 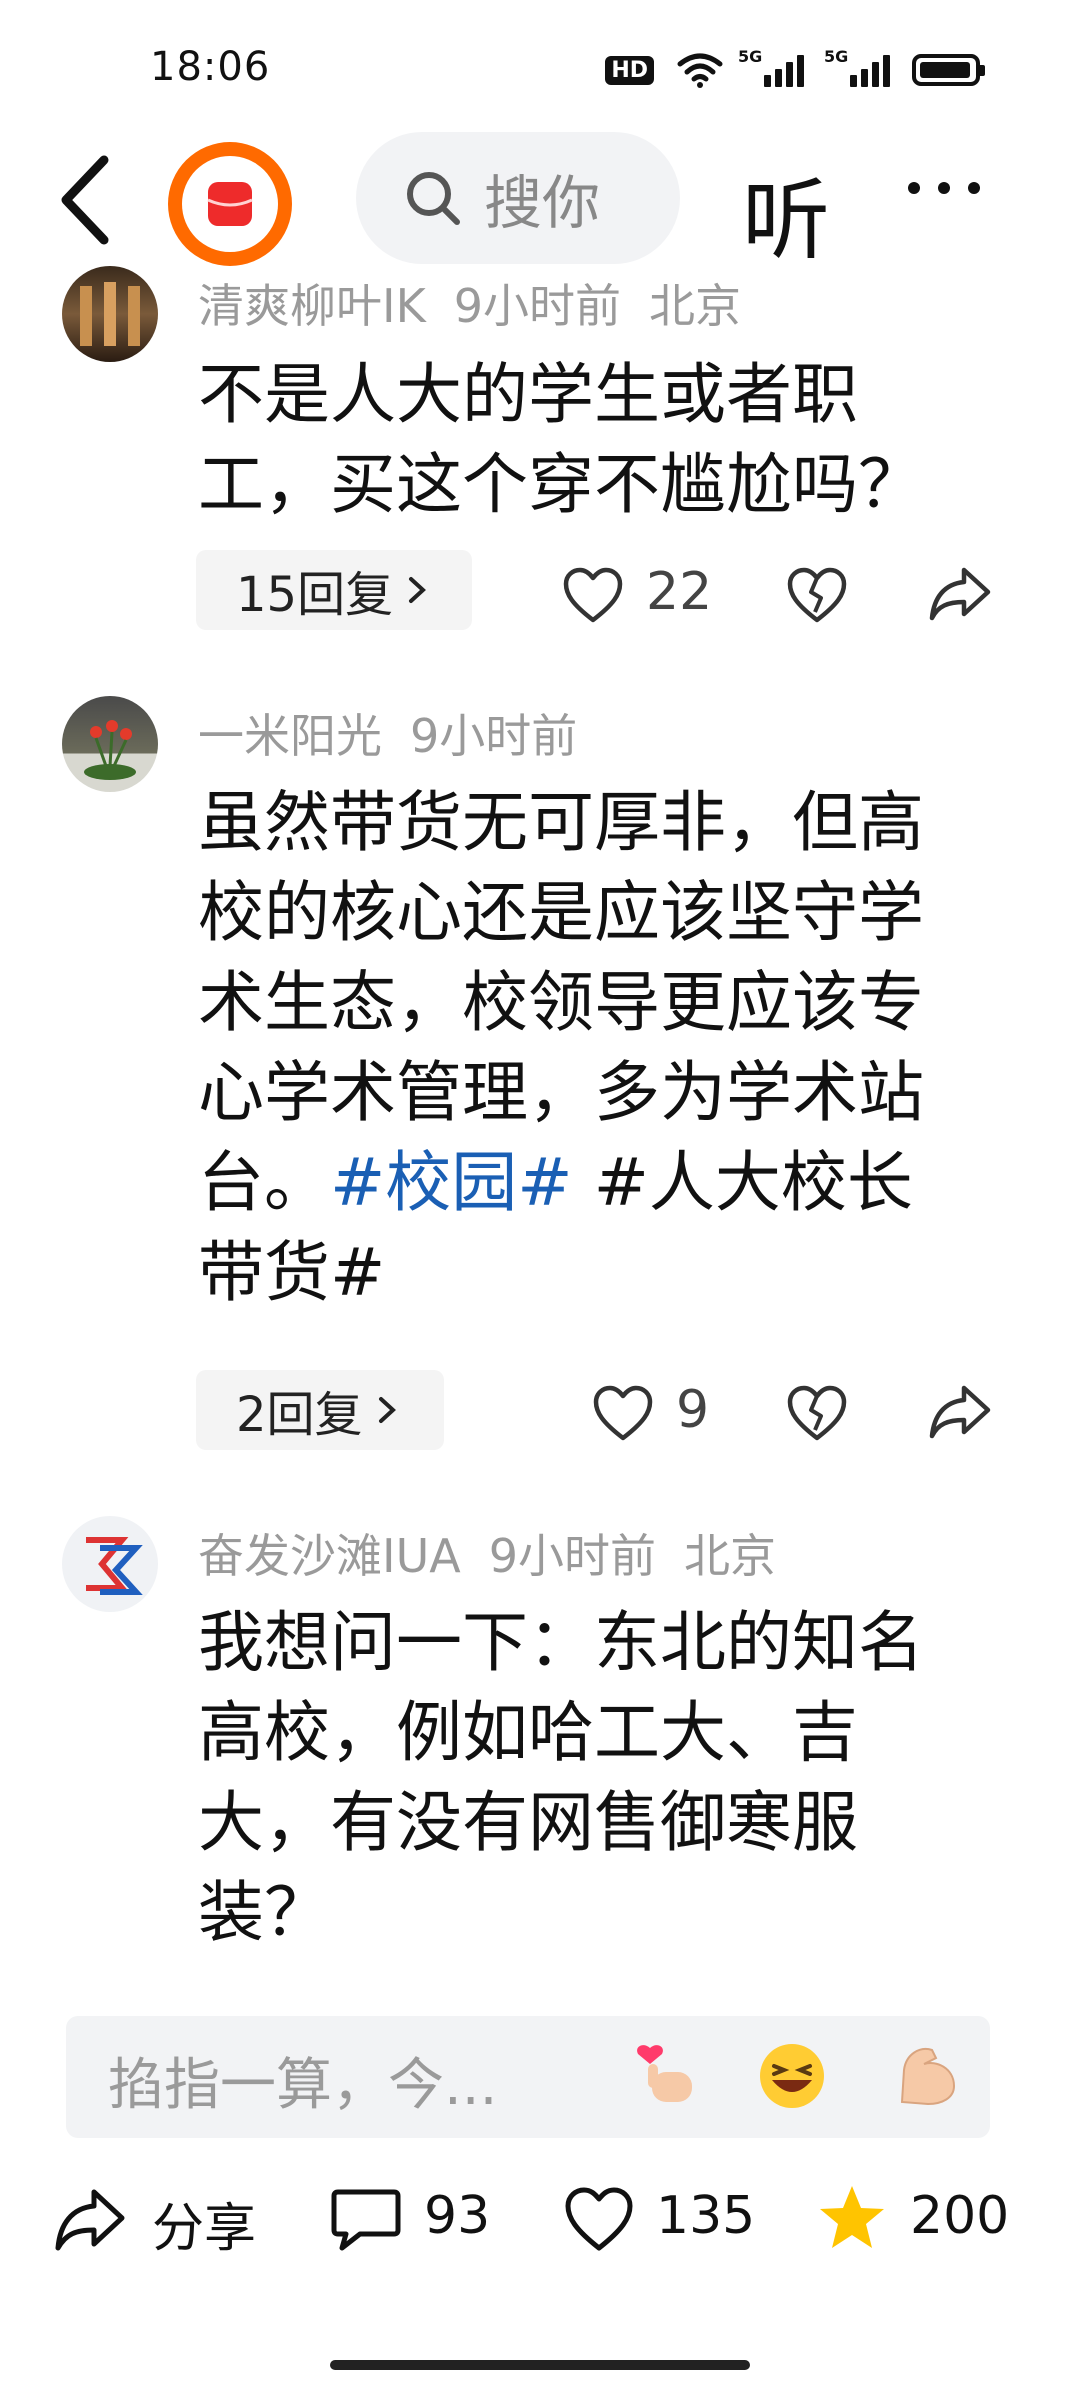 I want to click on comment-meta: 奋发沙滩IUA 9小时前 北京, so click(x=501, y=1553).